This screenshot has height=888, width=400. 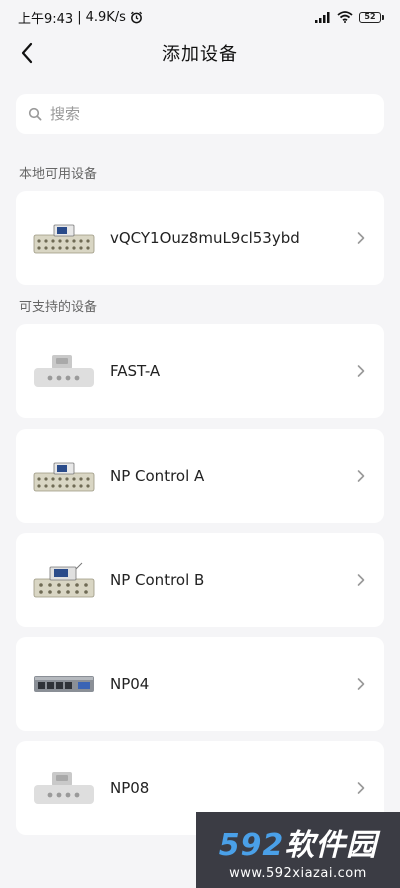 I want to click on wifi-icon, so click(x=345, y=17).